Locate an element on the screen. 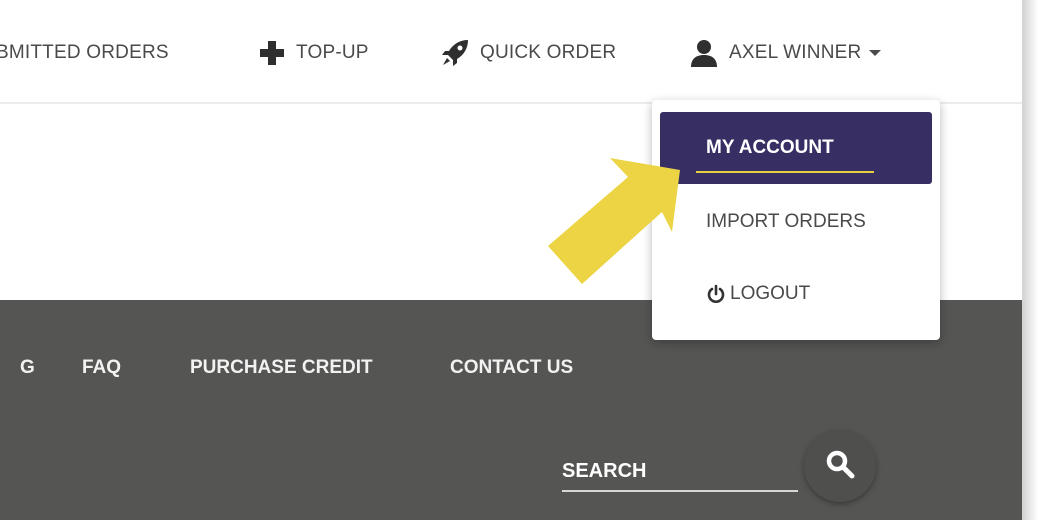 The width and height of the screenshot is (1038, 520). search-button is located at coordinates (840, 466).